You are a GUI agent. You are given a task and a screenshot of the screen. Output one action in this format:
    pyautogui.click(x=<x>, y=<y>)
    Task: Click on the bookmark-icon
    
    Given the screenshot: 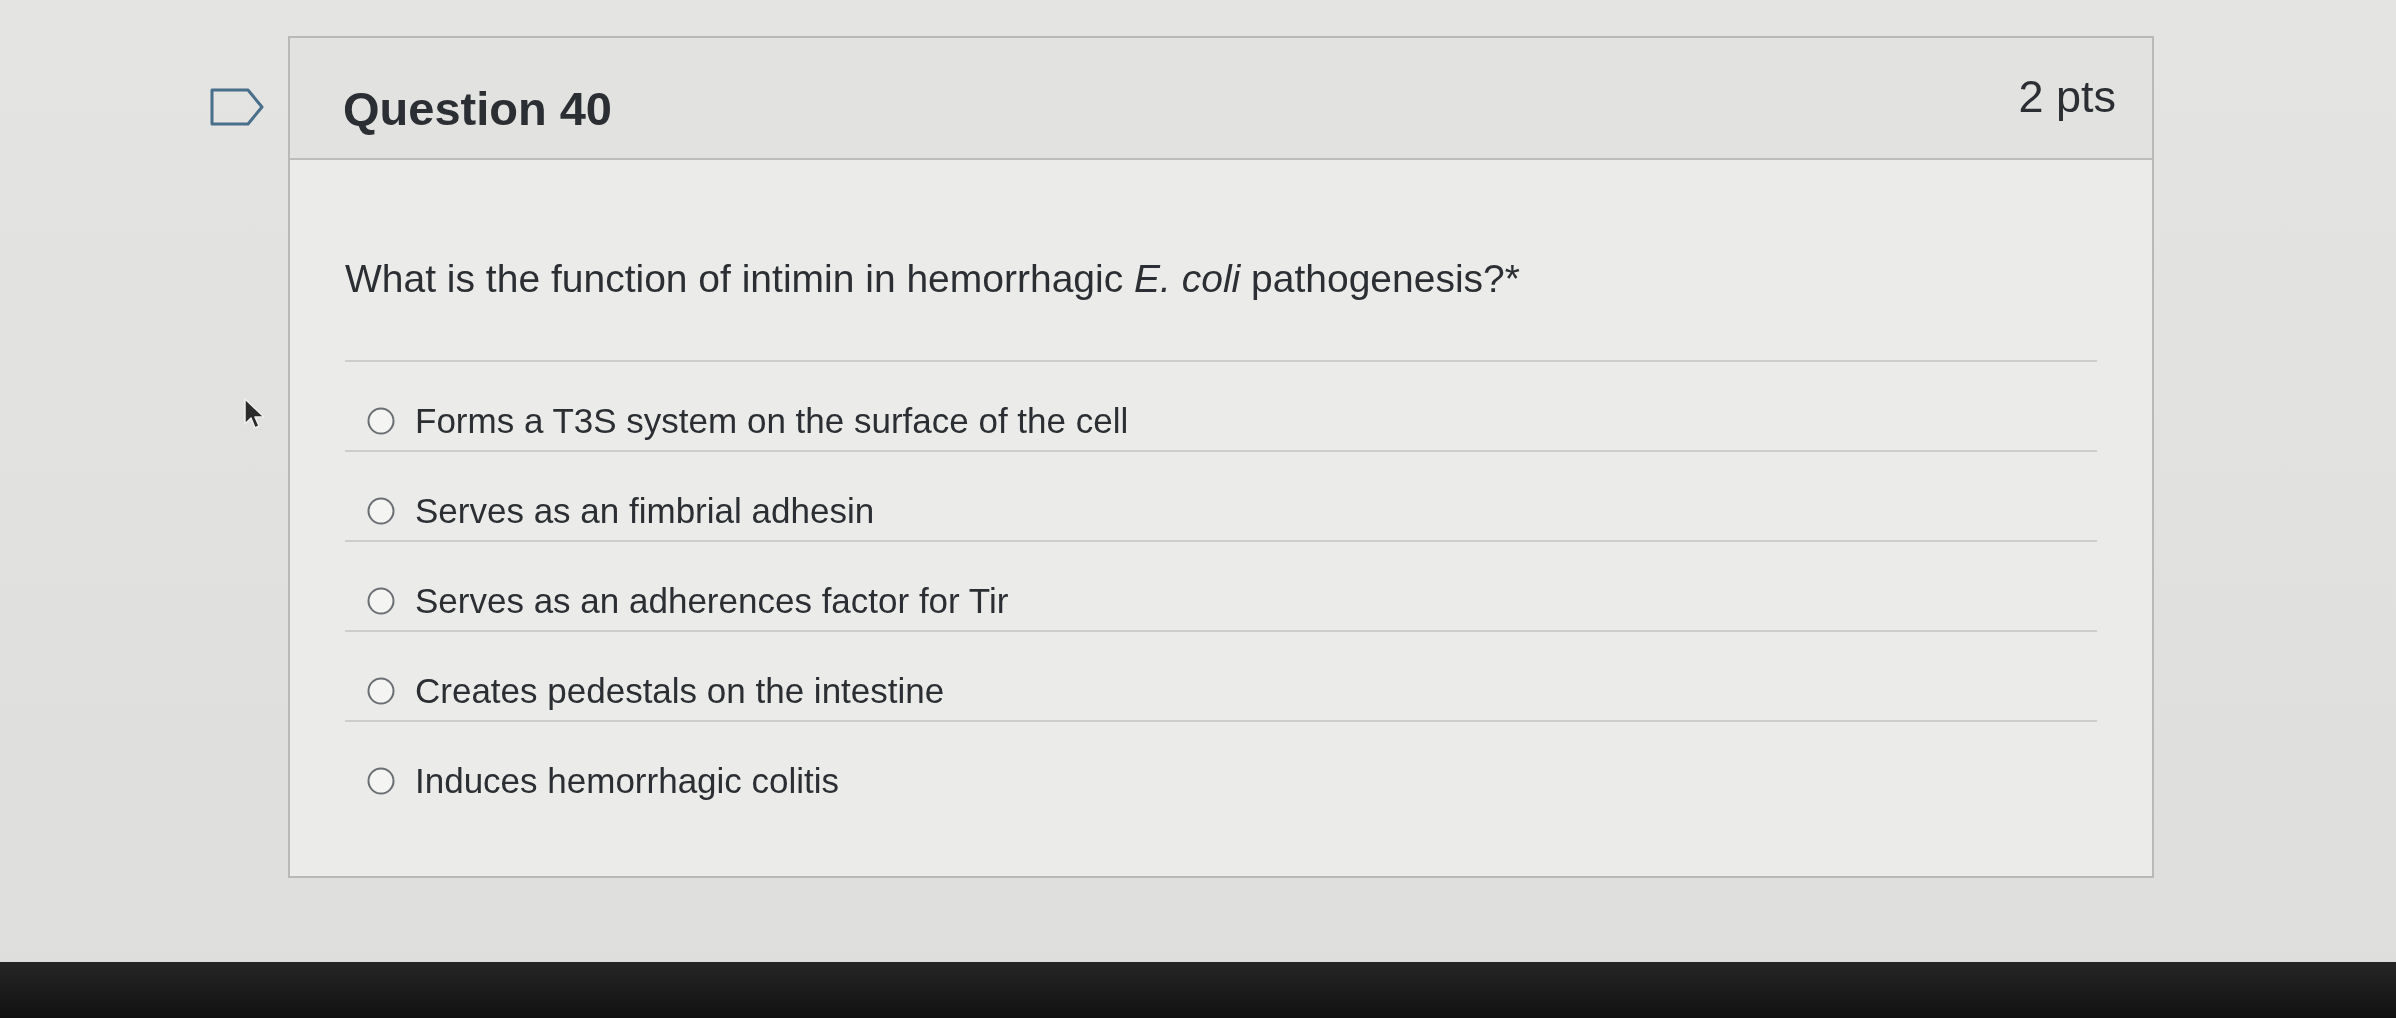 What is the action you would take?
    pyautogui.click(x=237, y=107)
    